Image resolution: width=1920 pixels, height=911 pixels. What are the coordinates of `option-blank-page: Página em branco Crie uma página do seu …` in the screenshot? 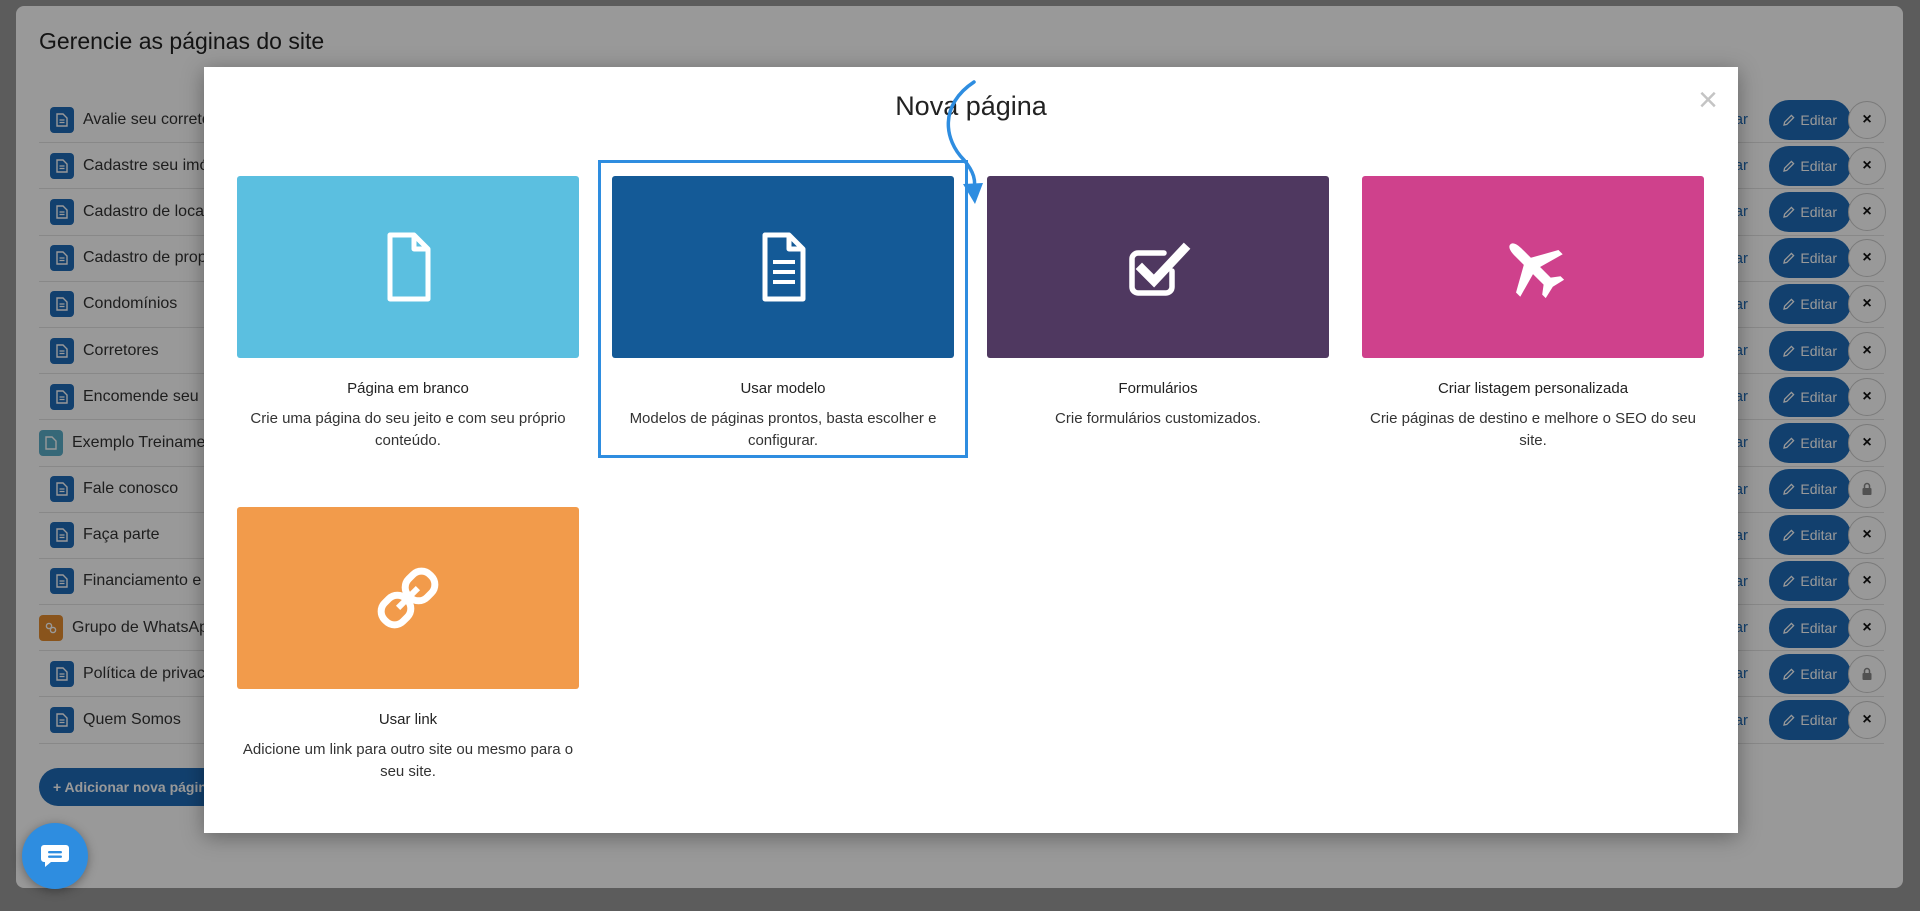 It's located at (408, 314).